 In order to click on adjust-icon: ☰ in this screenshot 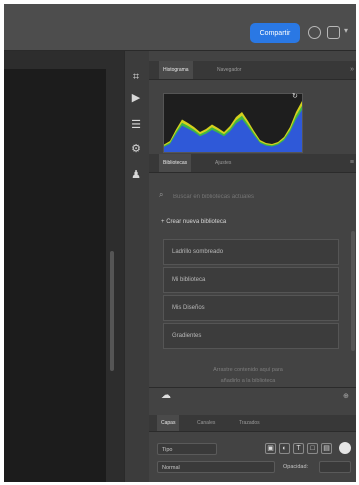, I will do `click(136, 125)`.